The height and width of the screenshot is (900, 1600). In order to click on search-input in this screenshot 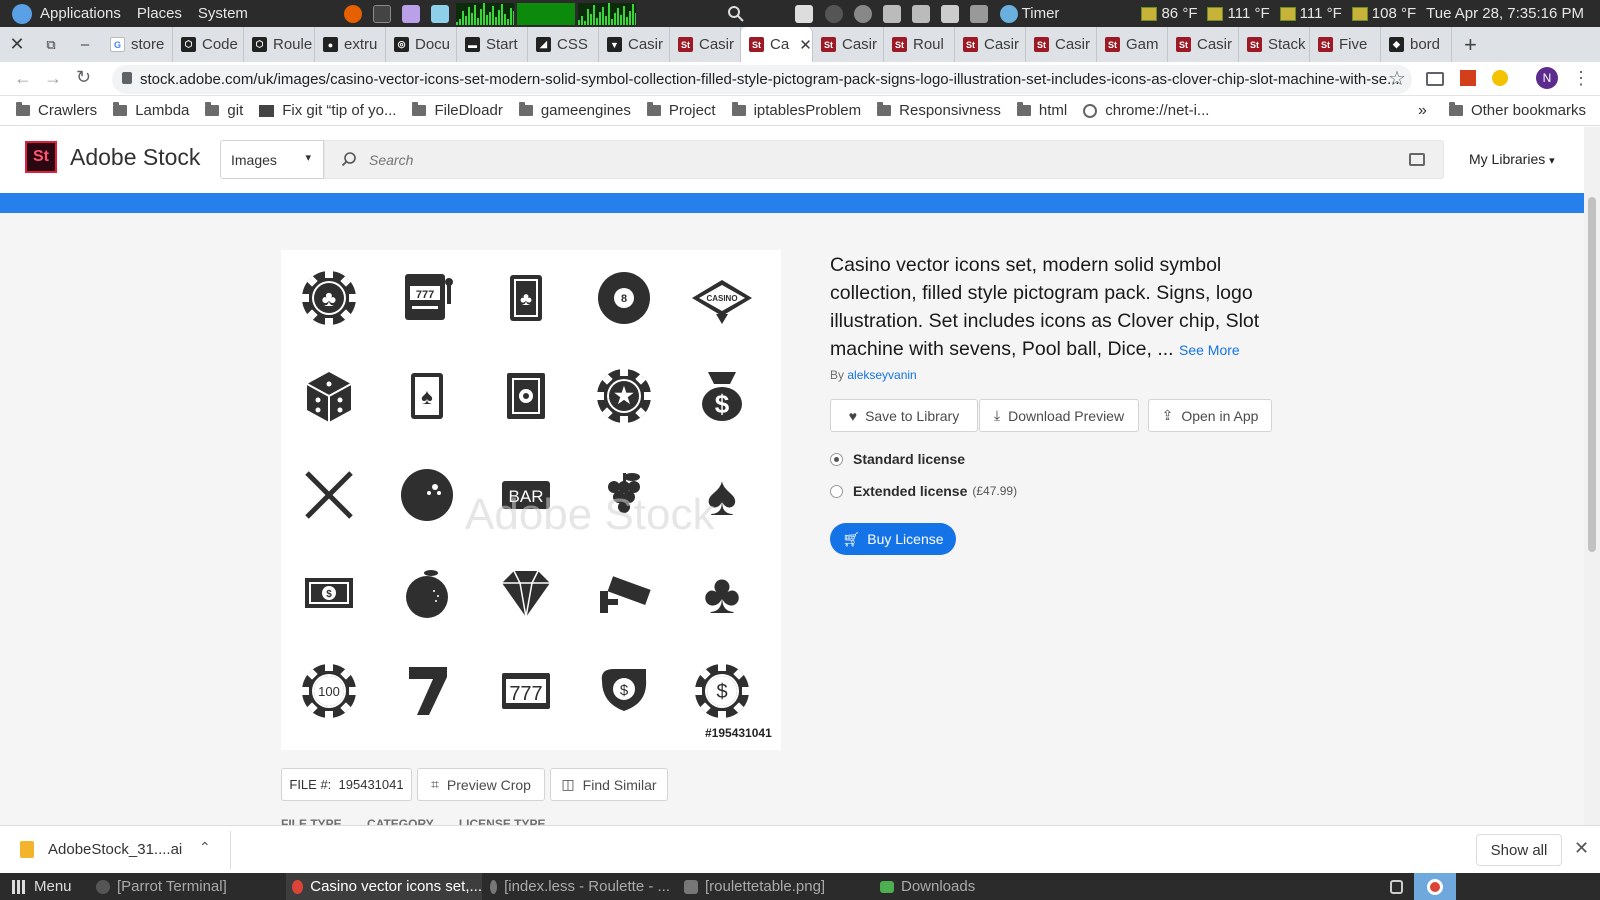, I will do `click(869, 160)`.